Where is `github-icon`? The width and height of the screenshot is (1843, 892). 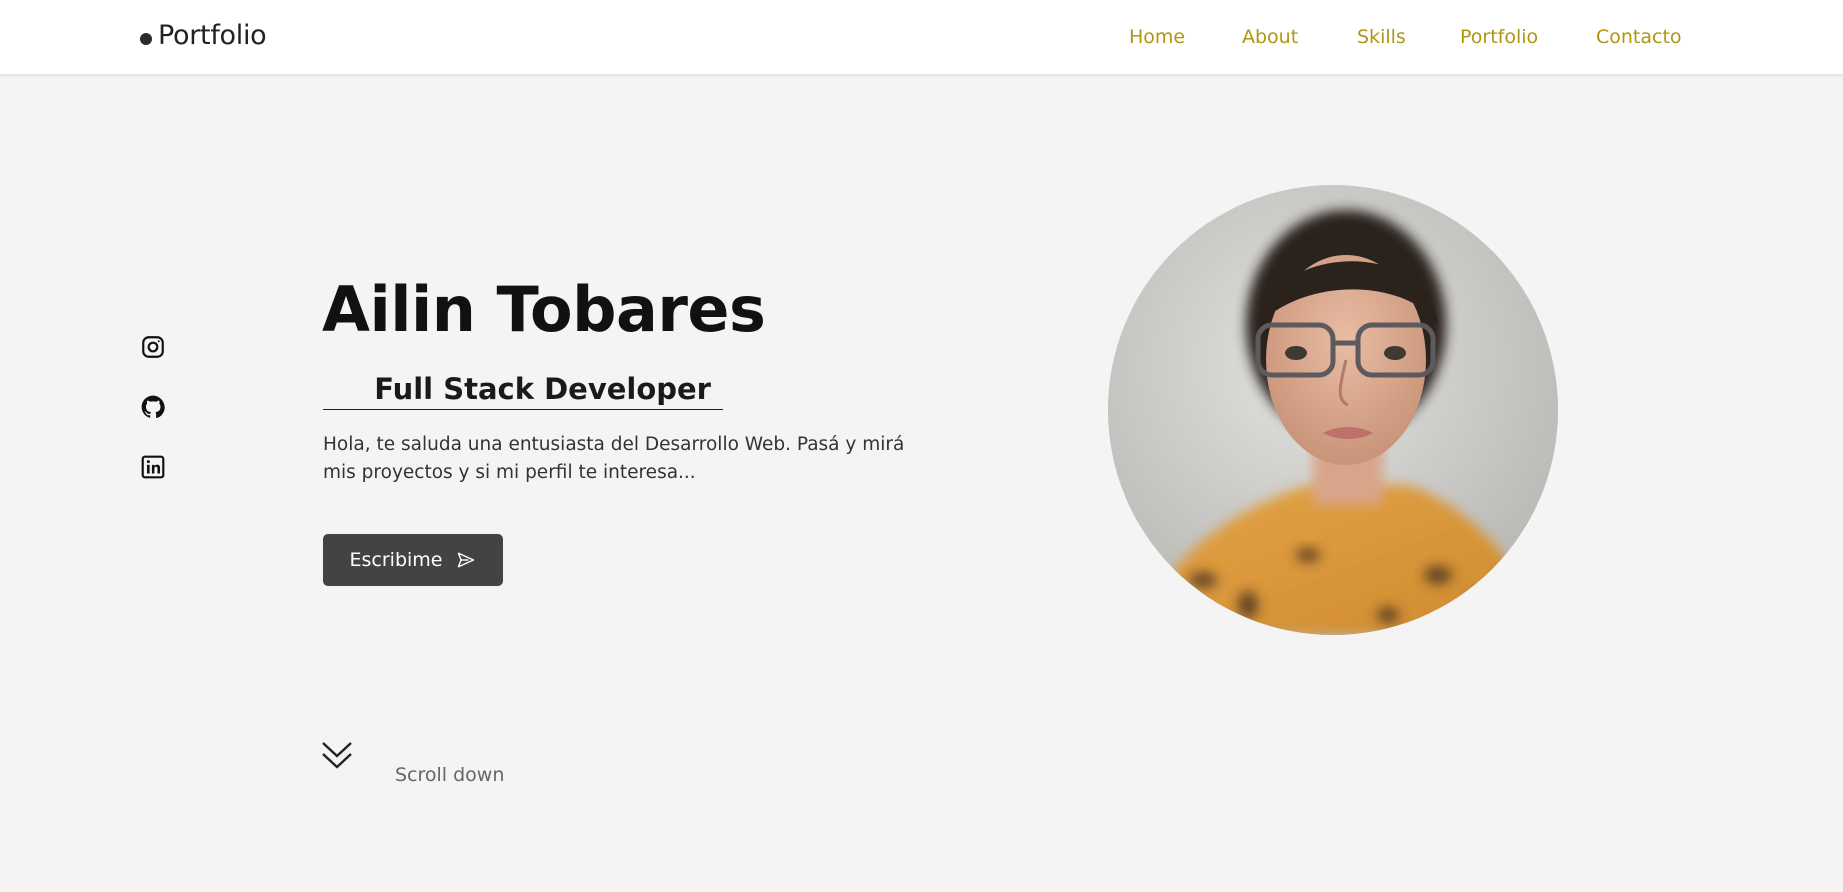 github-icon is located at coordinates (153, 407).